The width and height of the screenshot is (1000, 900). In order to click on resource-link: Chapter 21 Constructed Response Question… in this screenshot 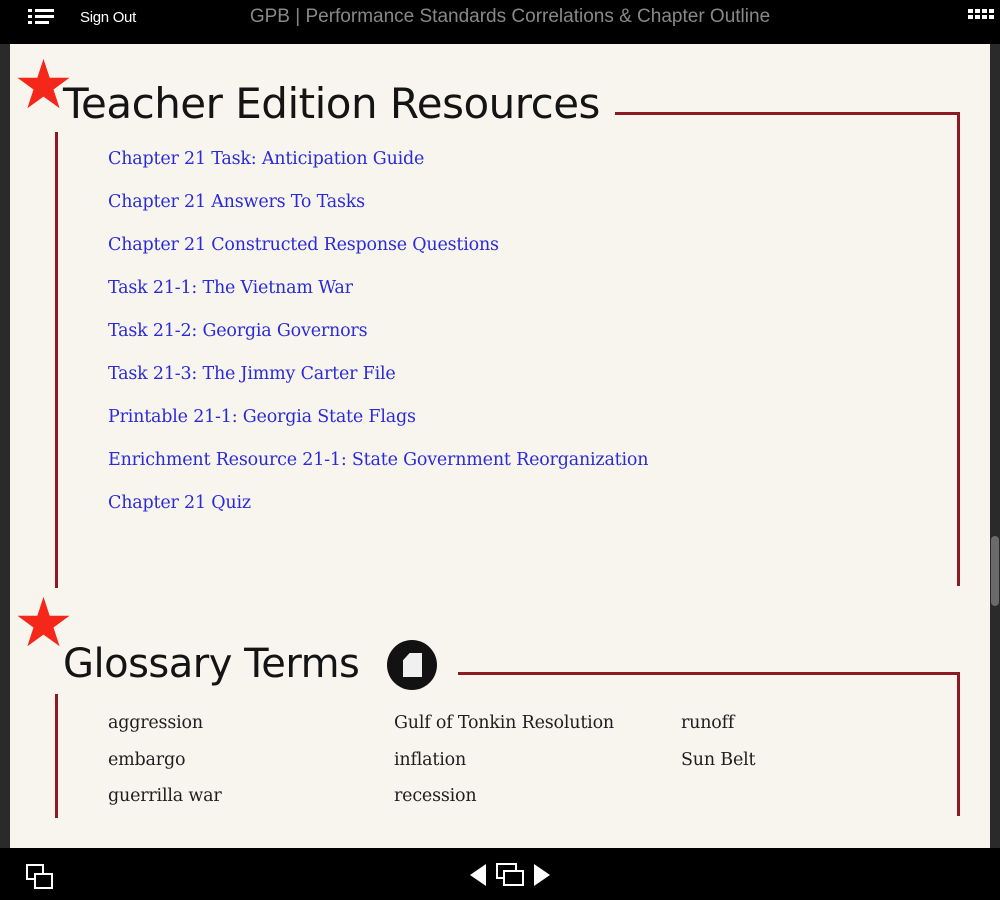, I will do `click(378, 255)`.